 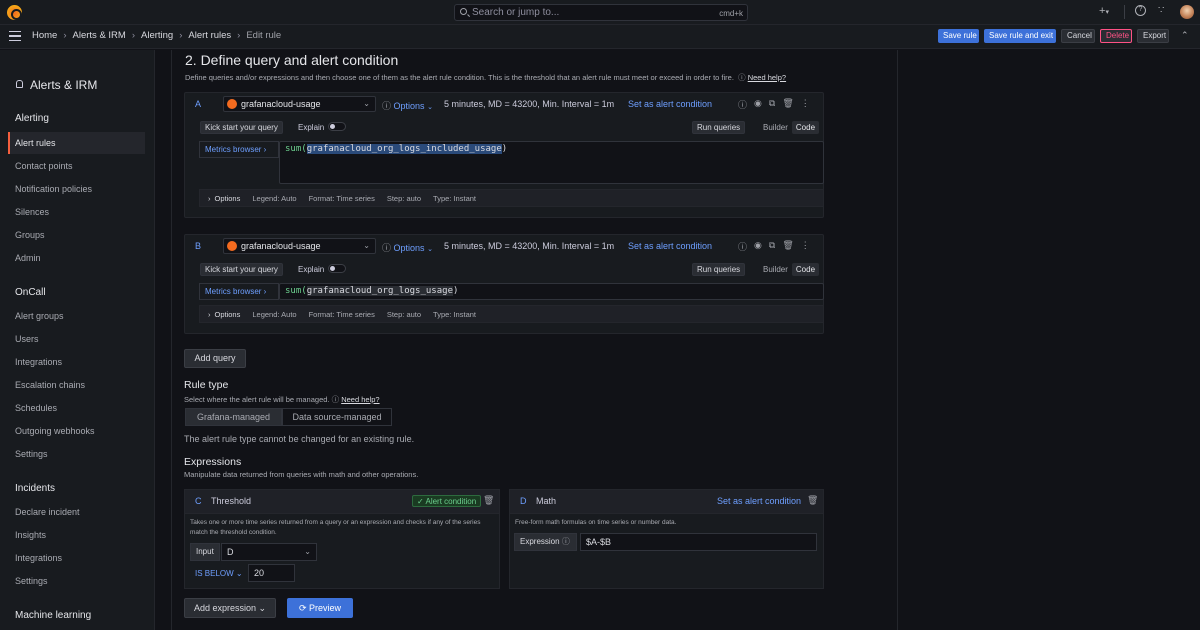 What do you see at coordinates (39, 316) in the screenshot?
I see `sidebar-item-alert-groups: Alert groups` at bounding box center [39, 316].